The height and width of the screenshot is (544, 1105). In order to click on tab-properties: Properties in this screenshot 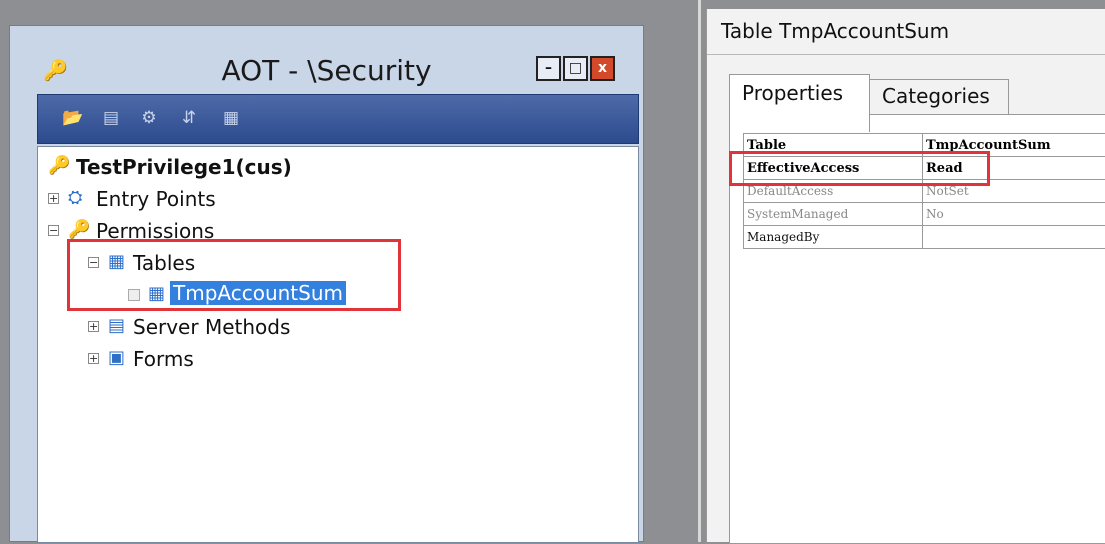, I will do `click(799, 103)`.